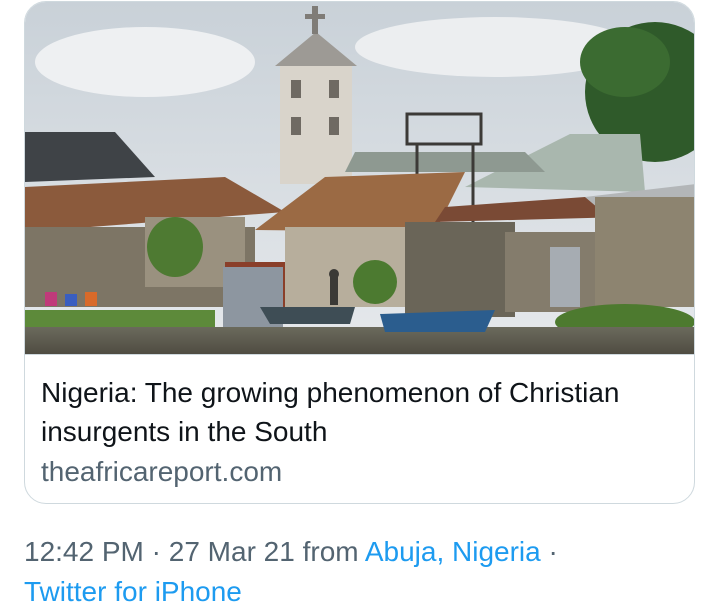  Describe the element at coordinates (329, 551) in the screenshot. I see `from-text: from` at that location.